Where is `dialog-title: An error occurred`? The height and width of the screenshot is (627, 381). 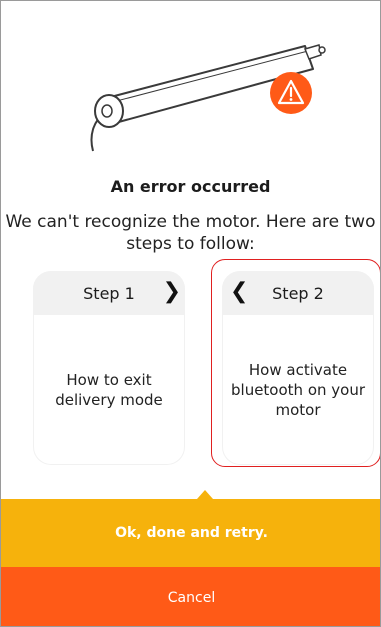 dialog-title: An error occurred is located at coordinates (190, 186).